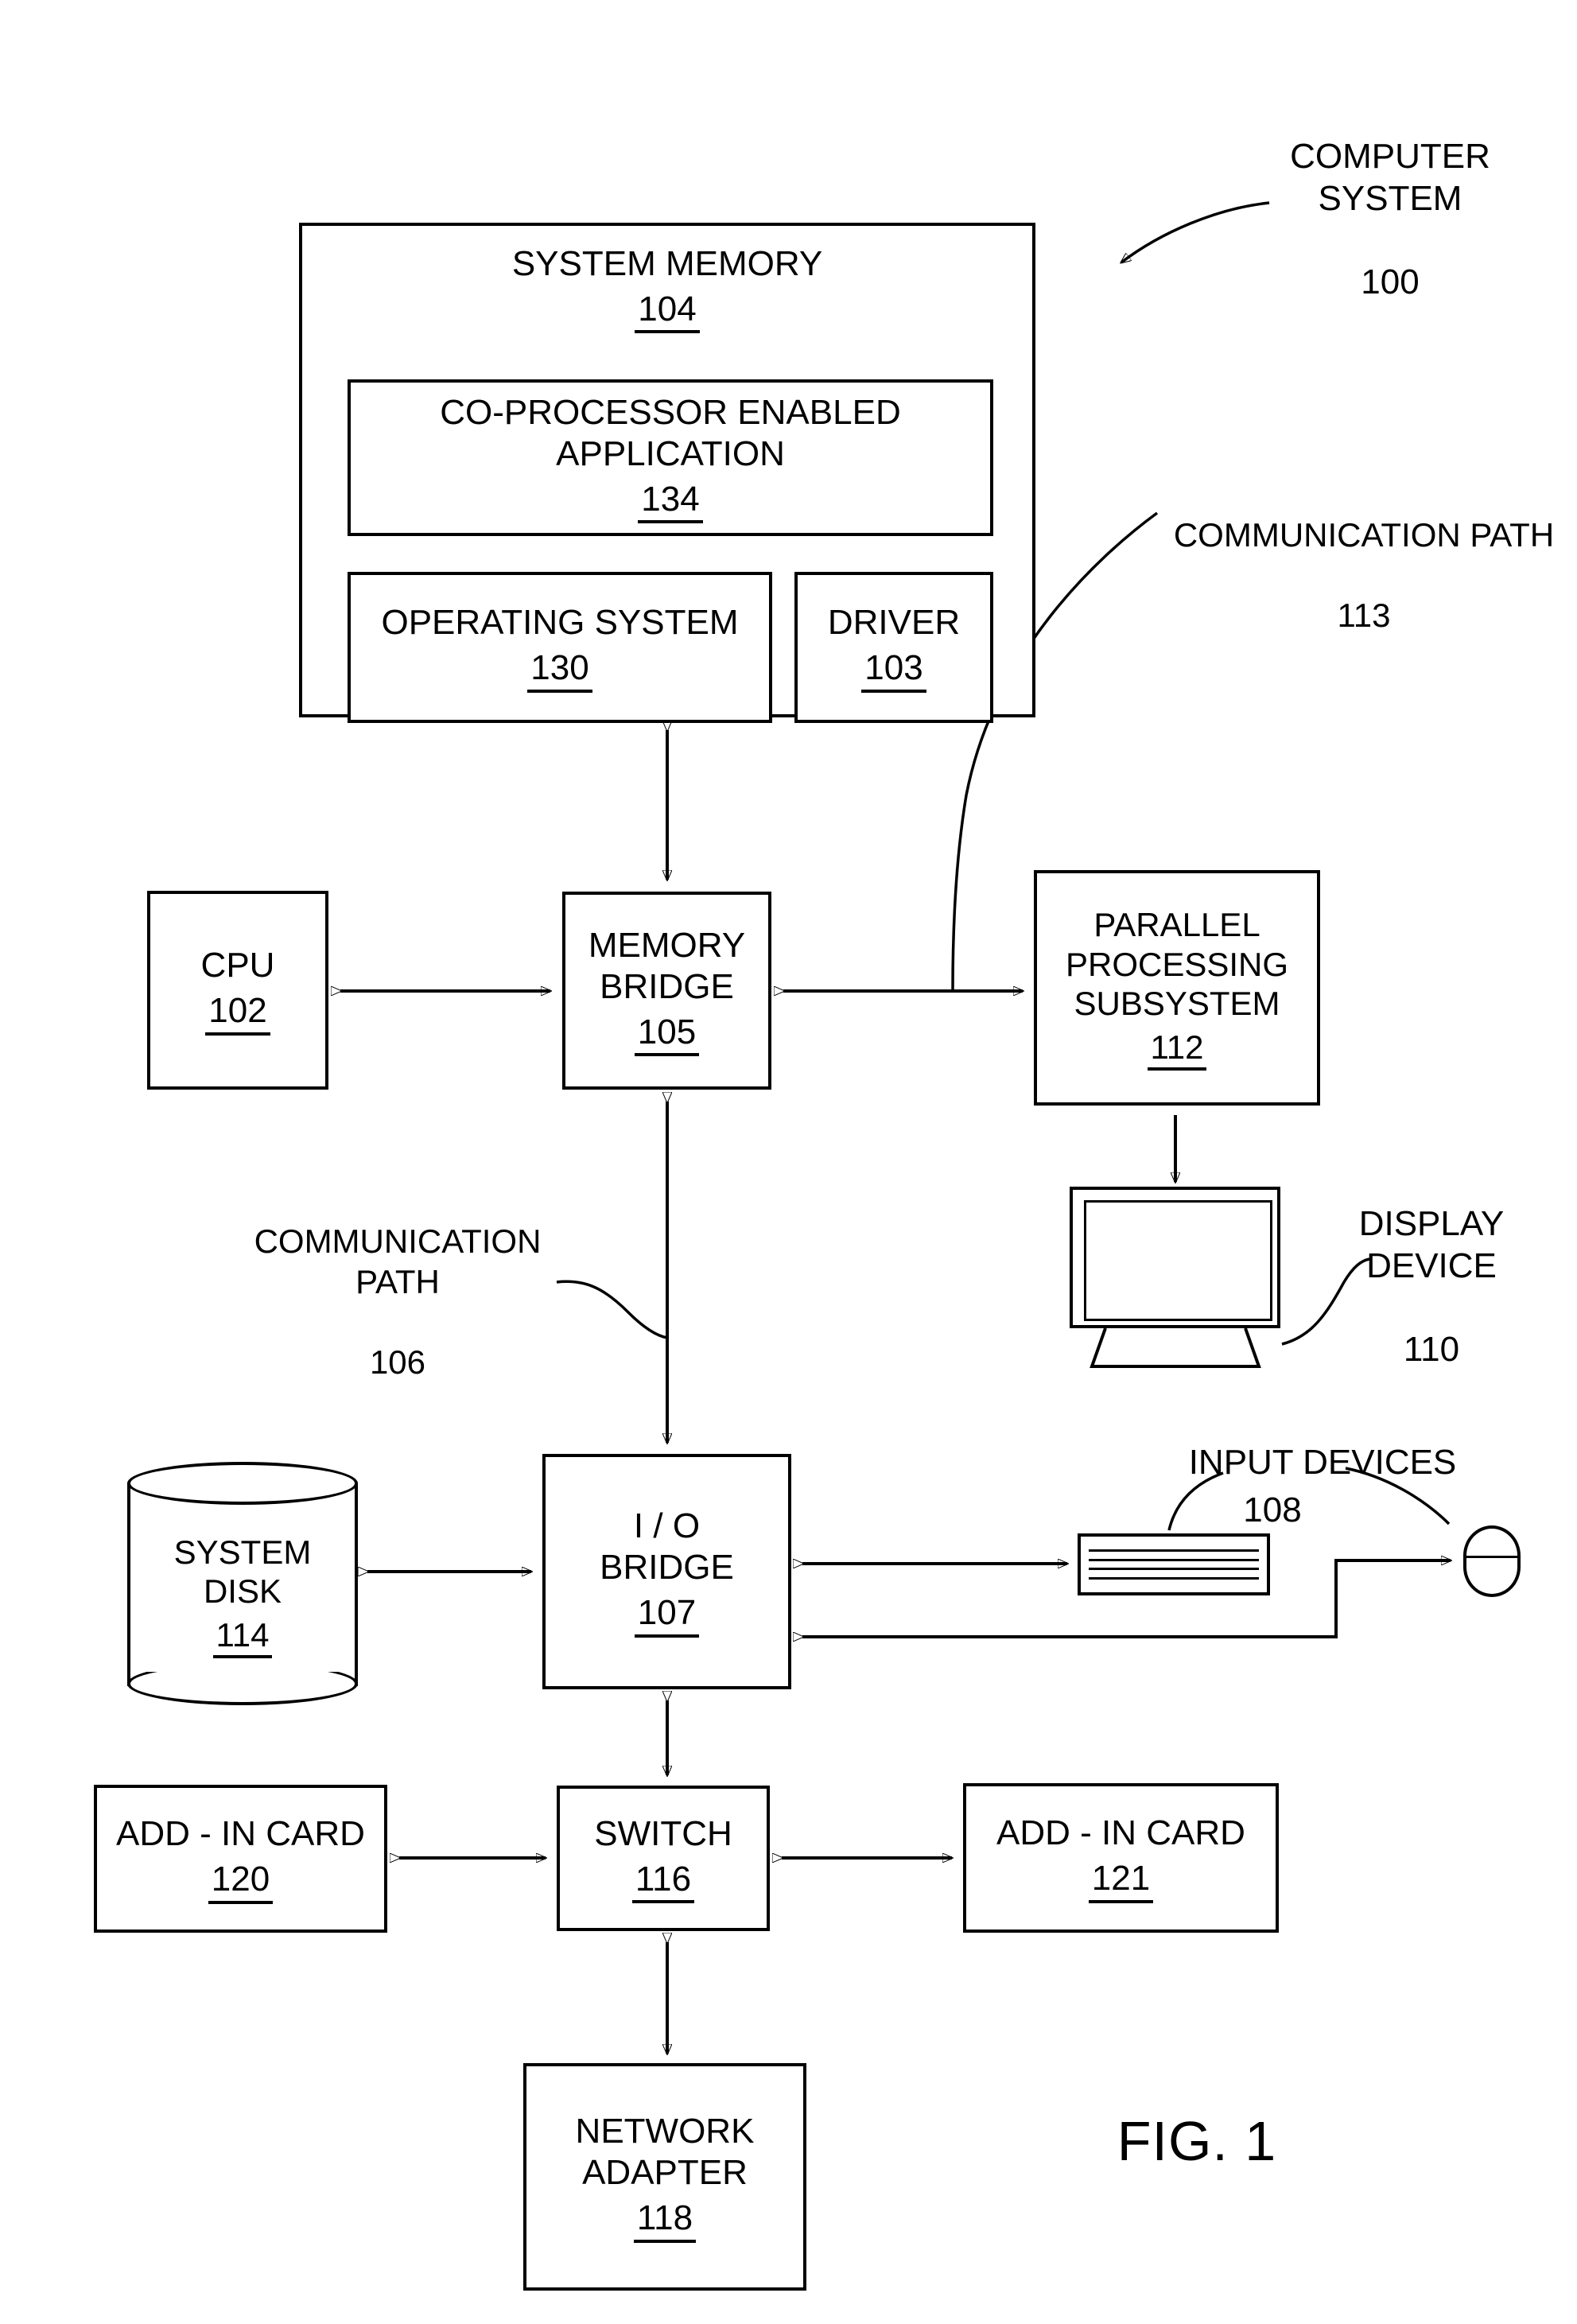  I want to click on switch-number: 116, so click(663, 1882).